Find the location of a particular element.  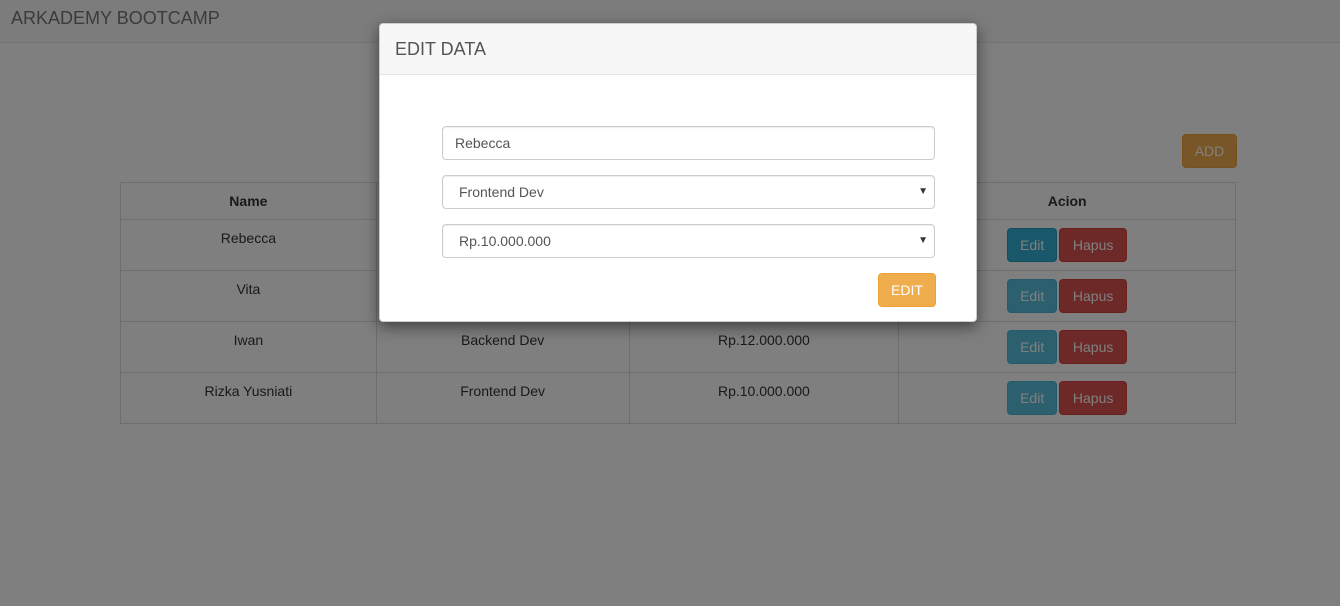

salary-select: Rp.10.000.000 ▼ is located at coordinates (688, 241).